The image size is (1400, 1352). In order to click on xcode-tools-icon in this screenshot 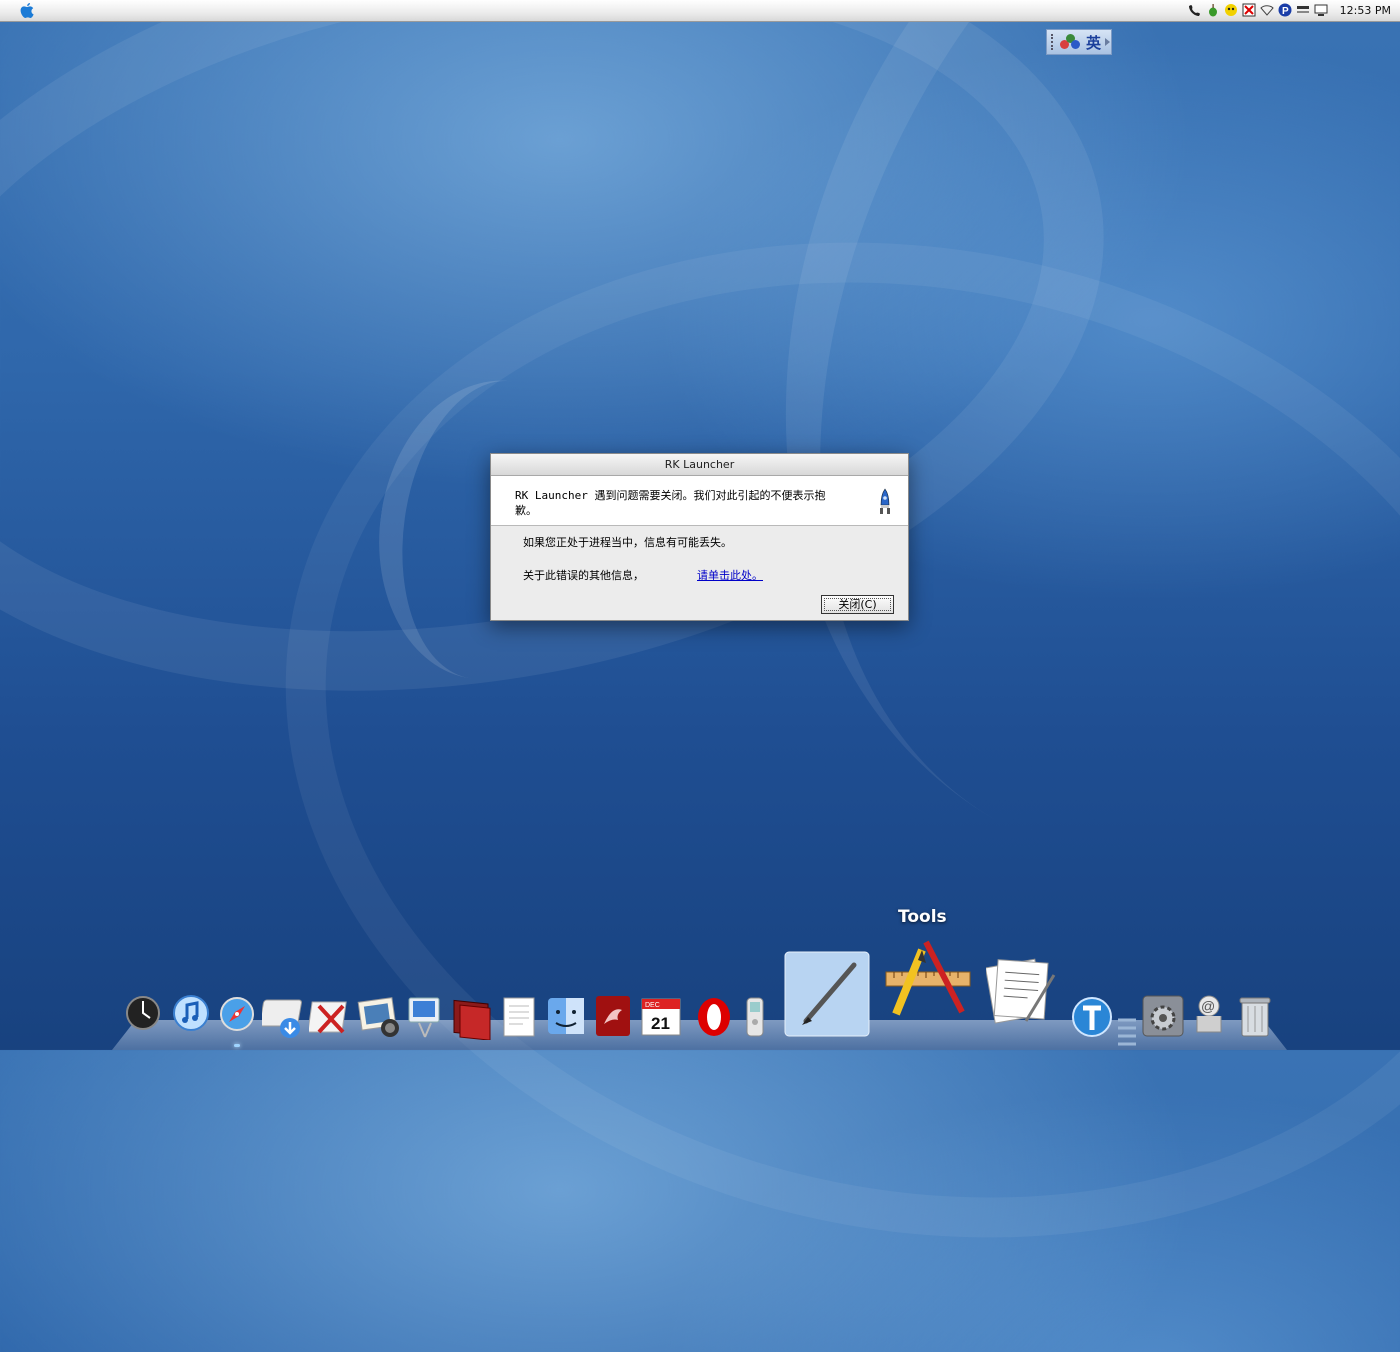, I will do `click(927, 983)`.